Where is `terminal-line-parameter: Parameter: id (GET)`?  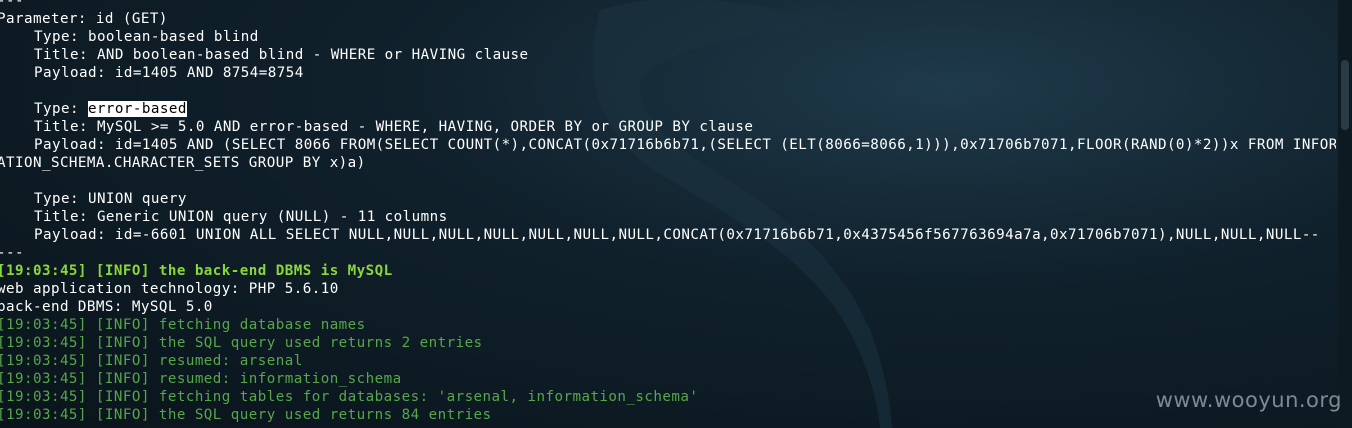
terminal-line-parameter: Parameter: id (GET) is located at coordinates (84, 19).